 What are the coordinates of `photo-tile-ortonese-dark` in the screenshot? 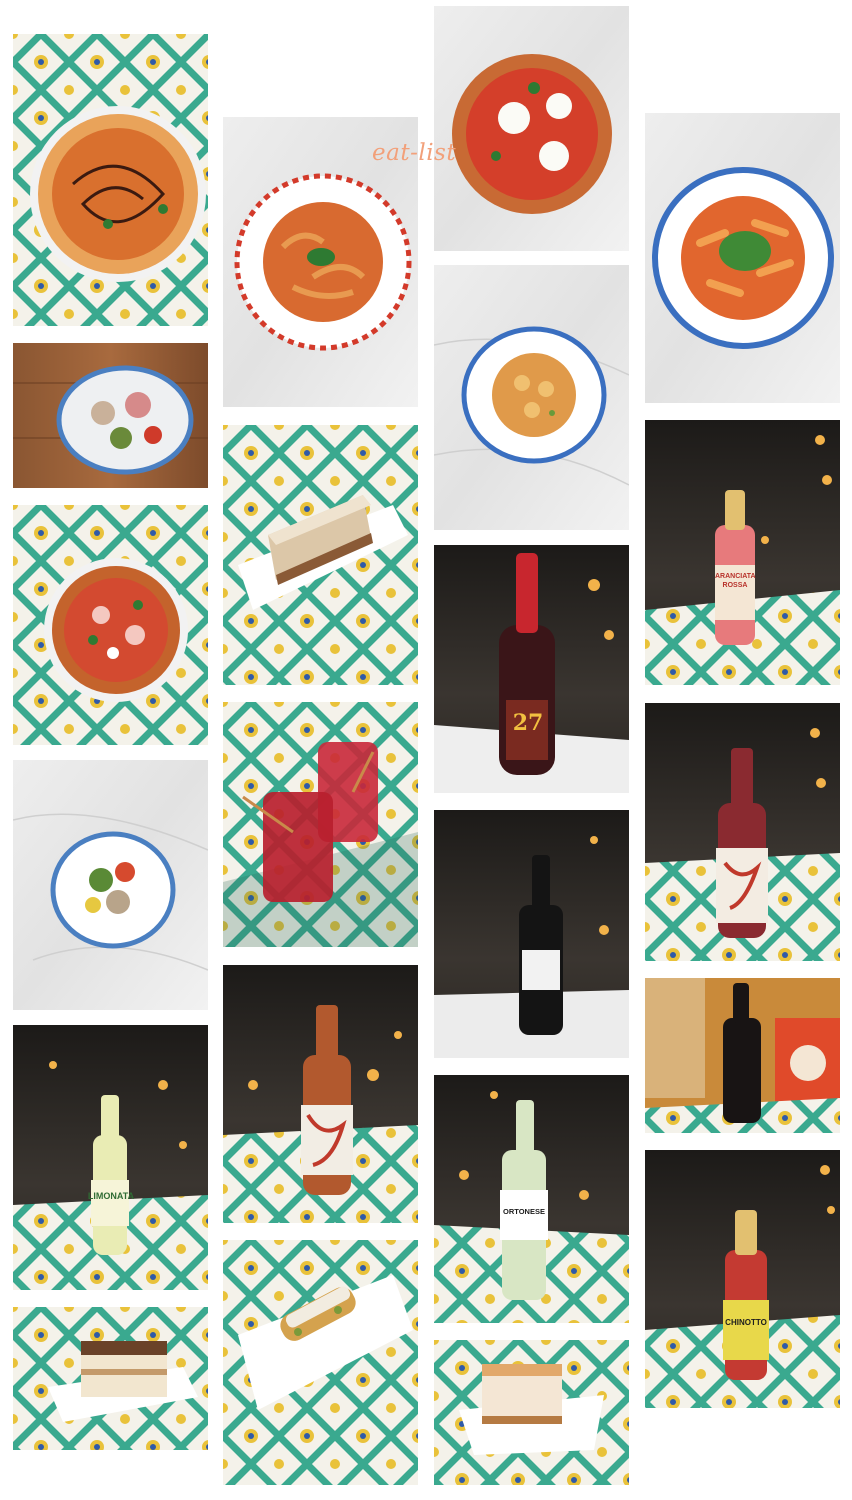 It's located at (742, 1055).